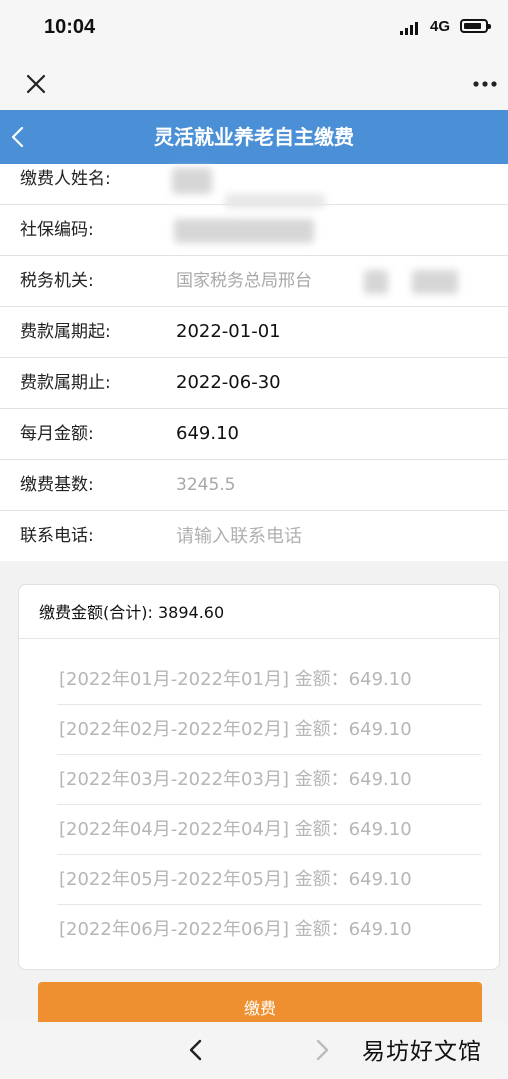 The width and height of the screenshot is (508, 1079). What do you see at coordinates (191, 612) in the screenshot?
I see `total-value: 3894.60` at bounding box center [191, 612].